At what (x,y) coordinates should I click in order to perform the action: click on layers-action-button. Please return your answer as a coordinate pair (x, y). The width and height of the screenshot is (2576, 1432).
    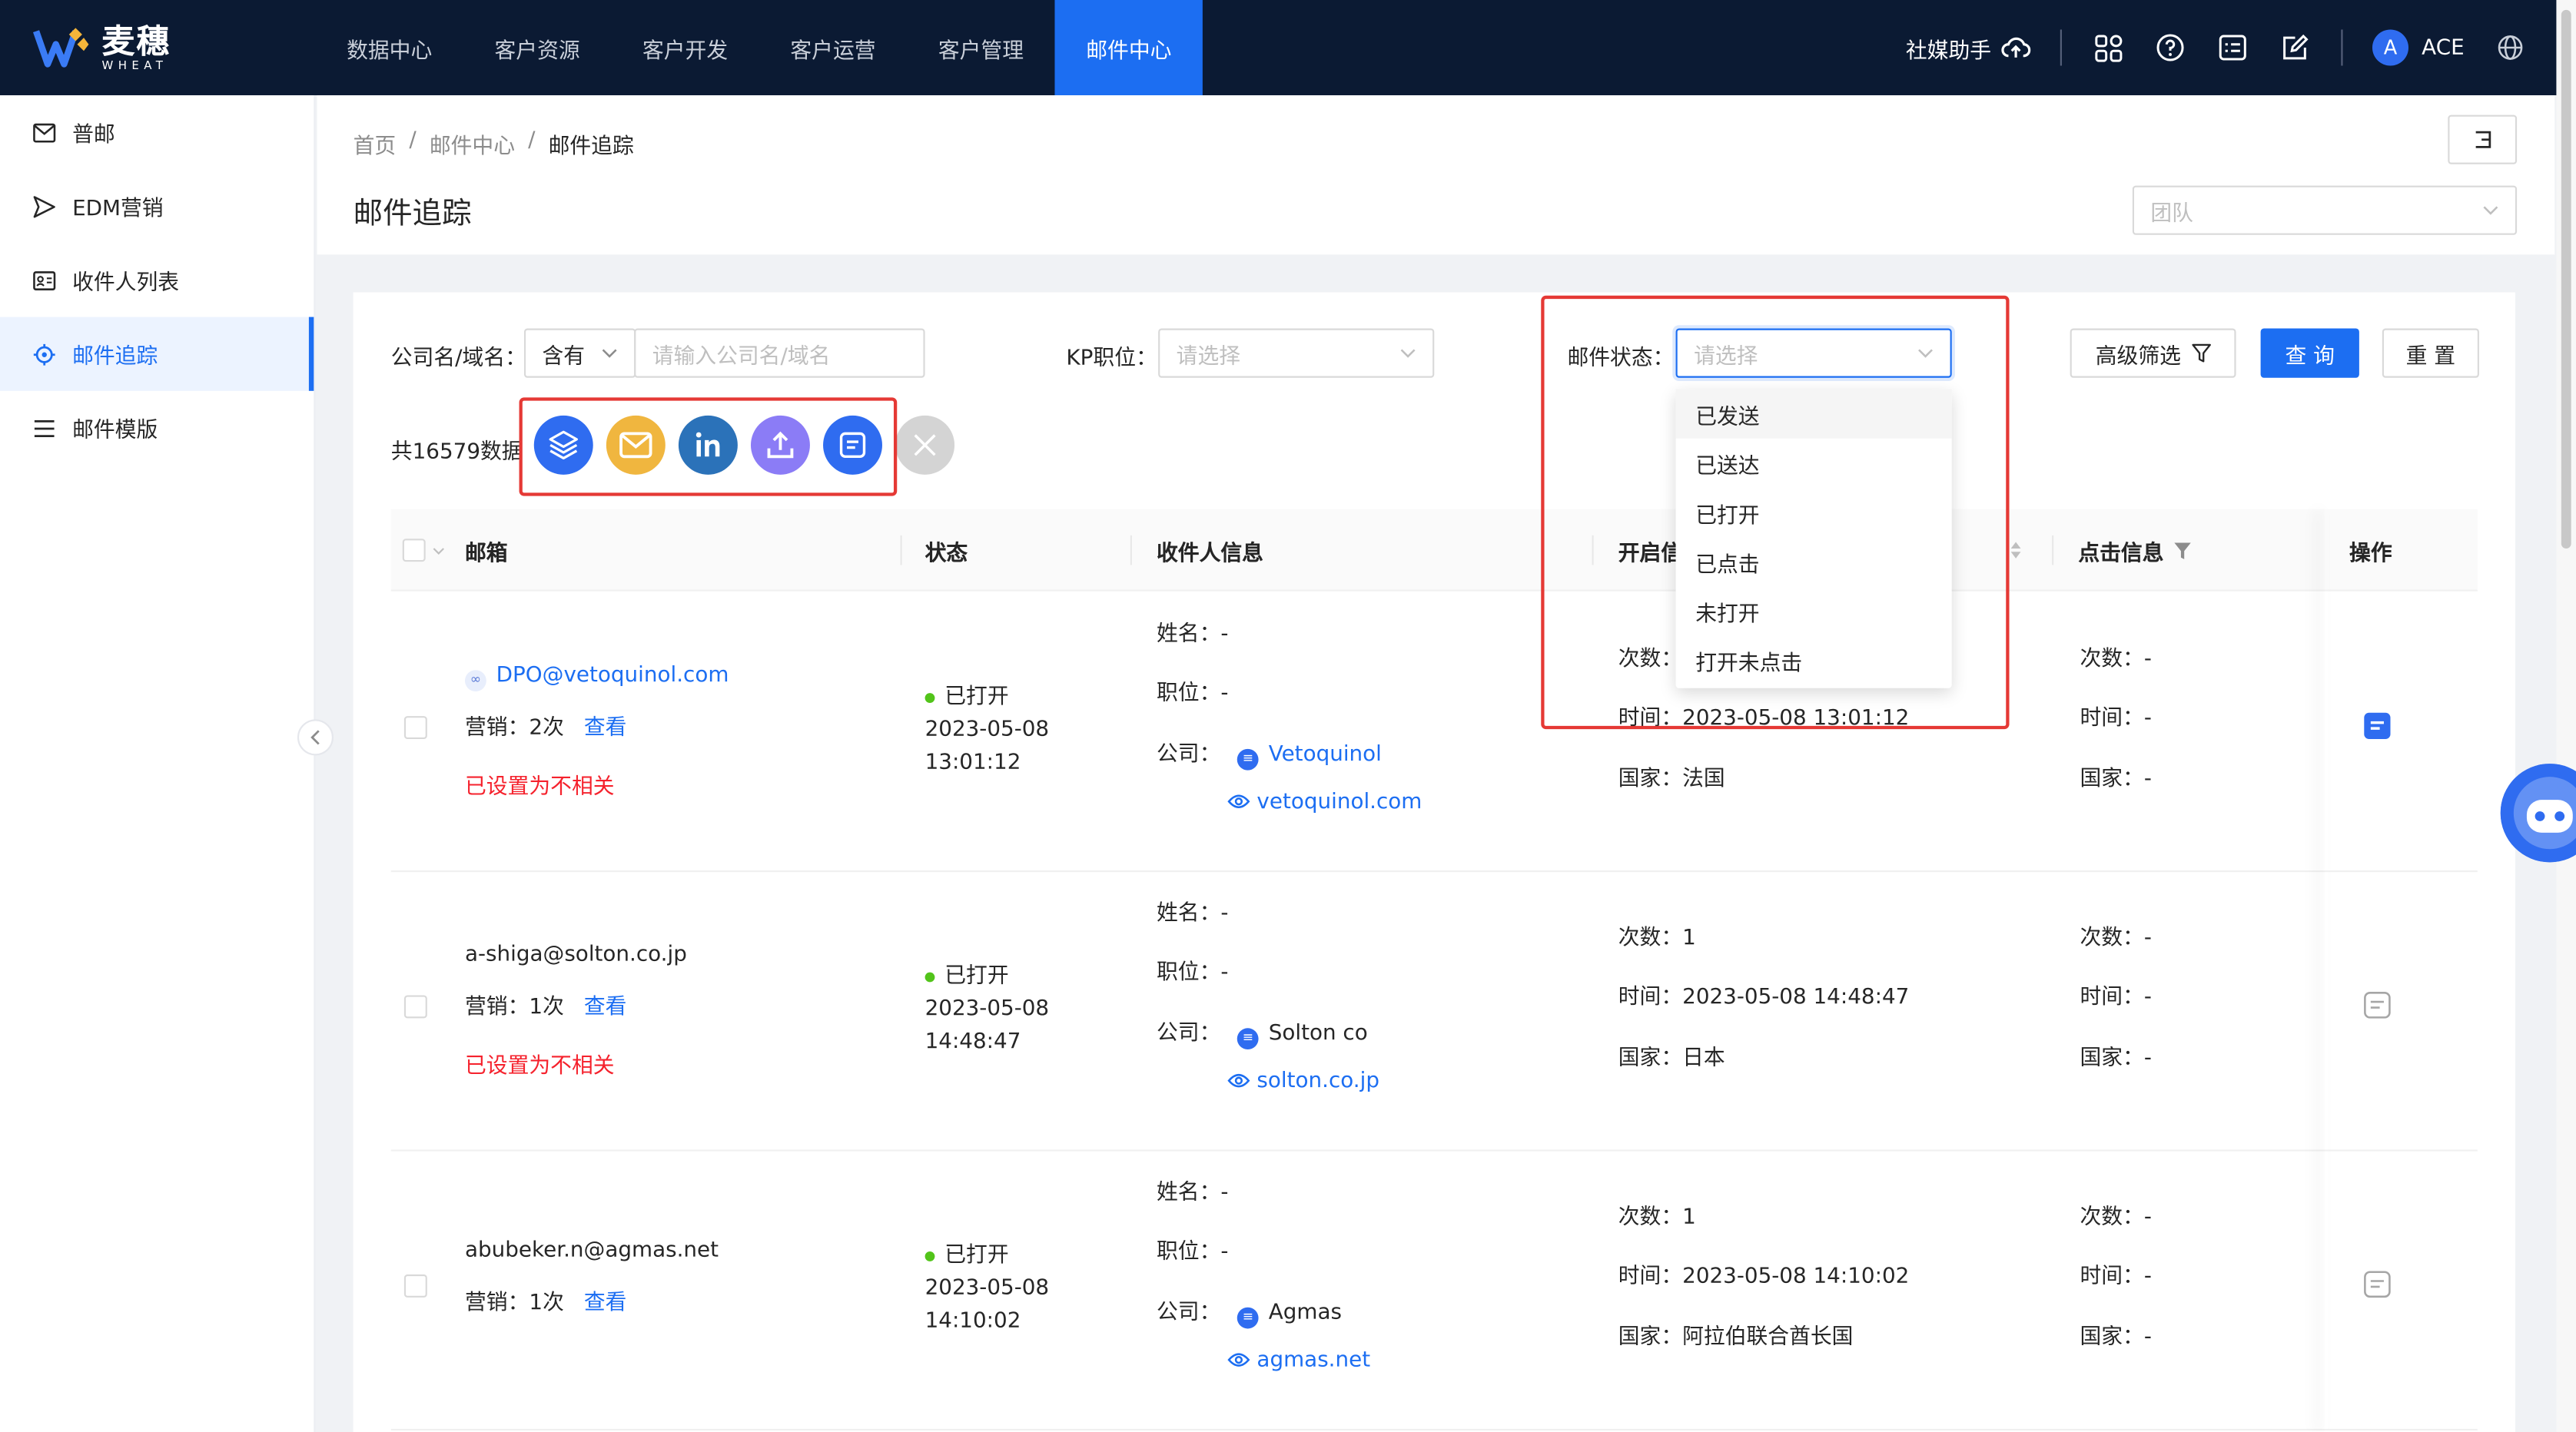
    Looking at the image, I should click on (563, 445).